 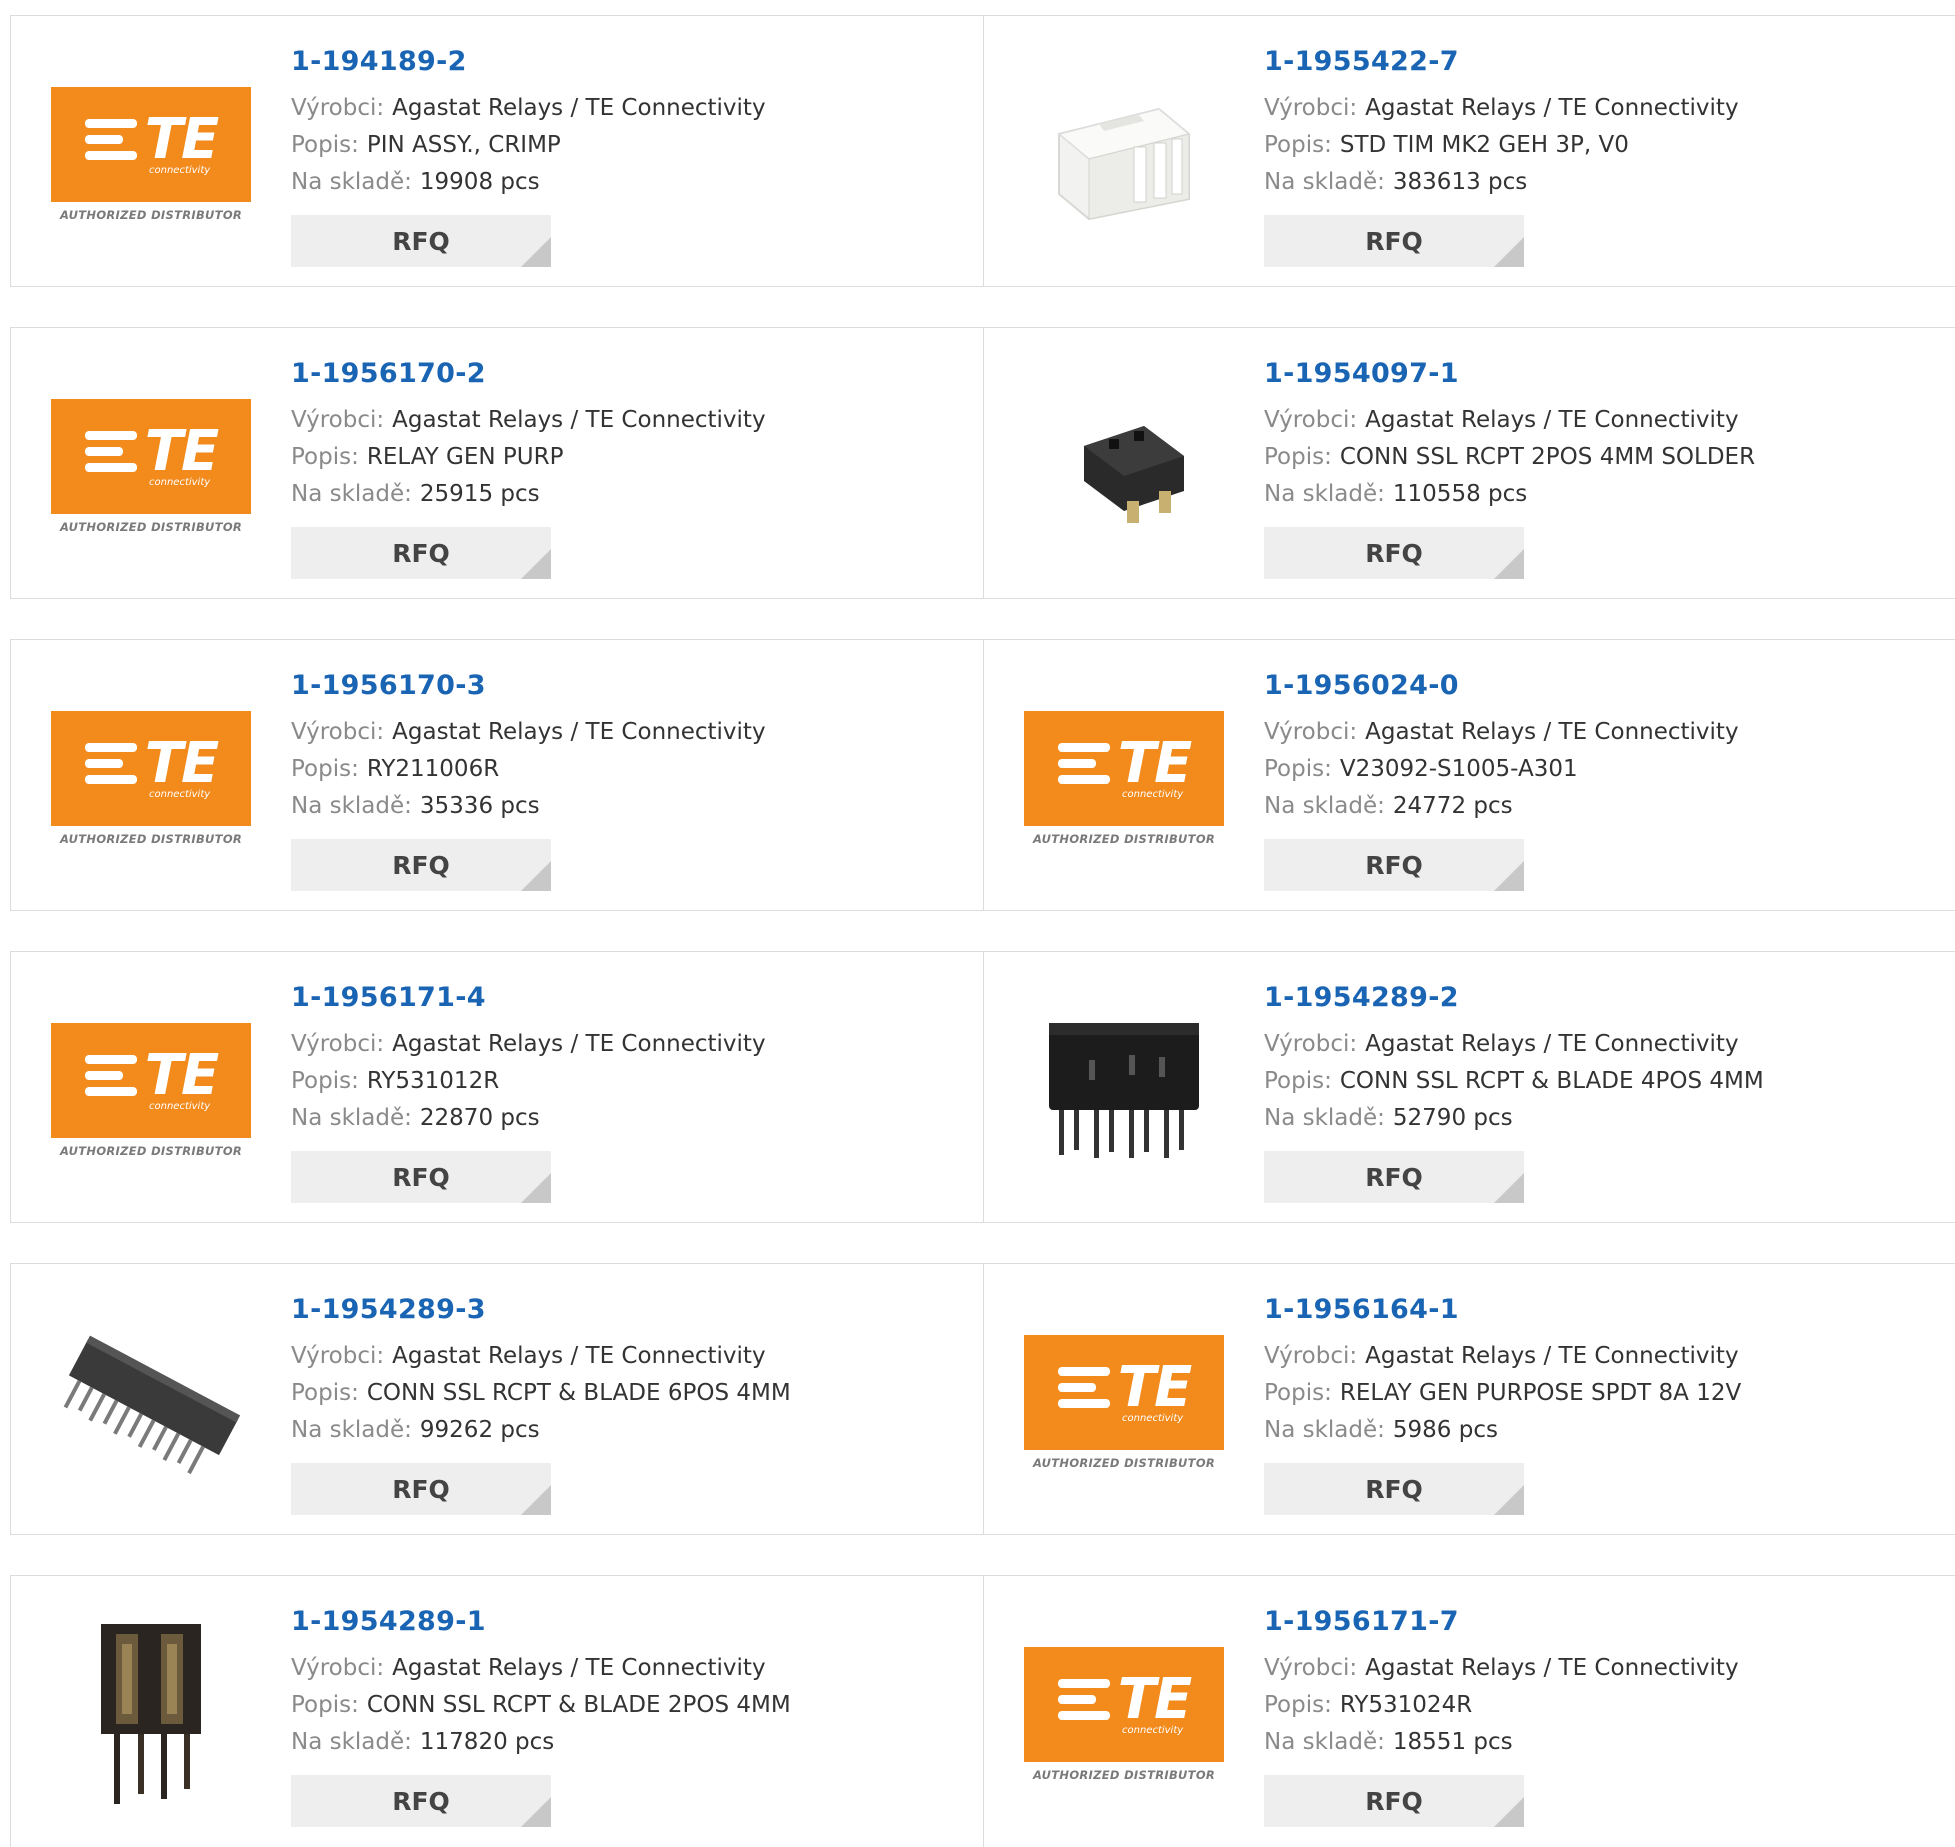 What do you see at coordinates (632, 1081) in the screenshot?
I see `description-line: Popis: RY531012R` at bounding box center [632, 1081].